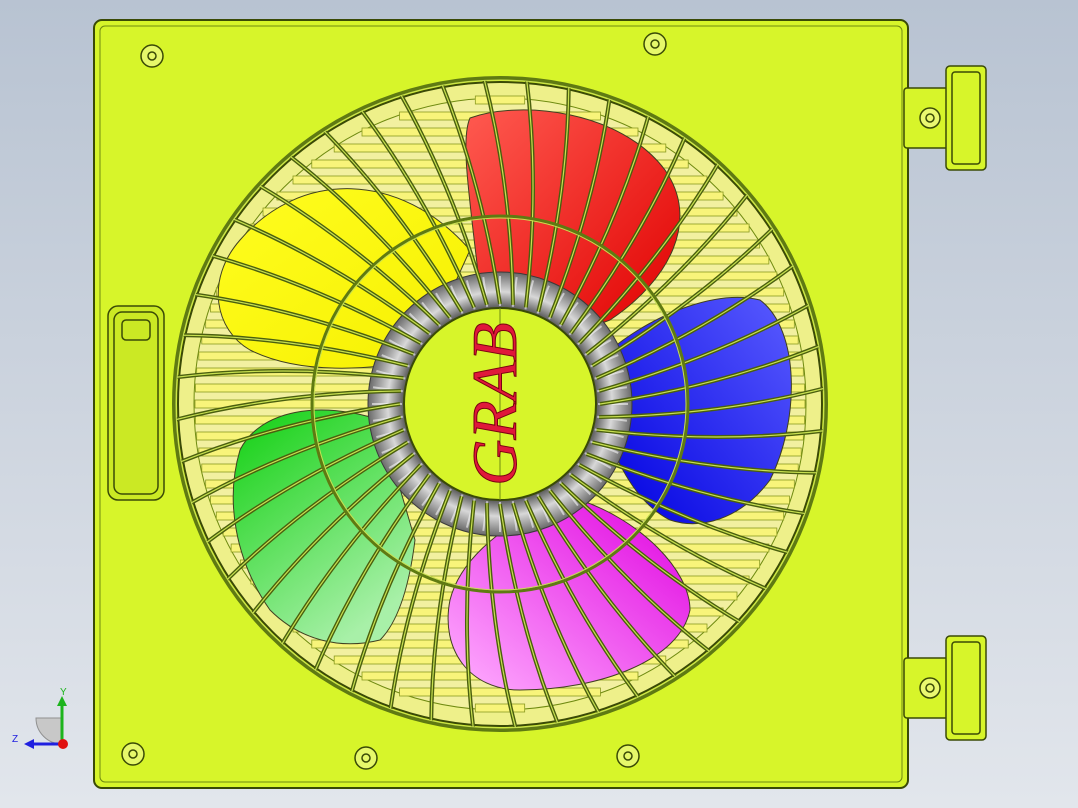 The width and height of the screenshot is (1078, 808). What do you see at coordinates (945, 118) in the screenshot?
I see `hinge-top` at bounding box center [945, 118].